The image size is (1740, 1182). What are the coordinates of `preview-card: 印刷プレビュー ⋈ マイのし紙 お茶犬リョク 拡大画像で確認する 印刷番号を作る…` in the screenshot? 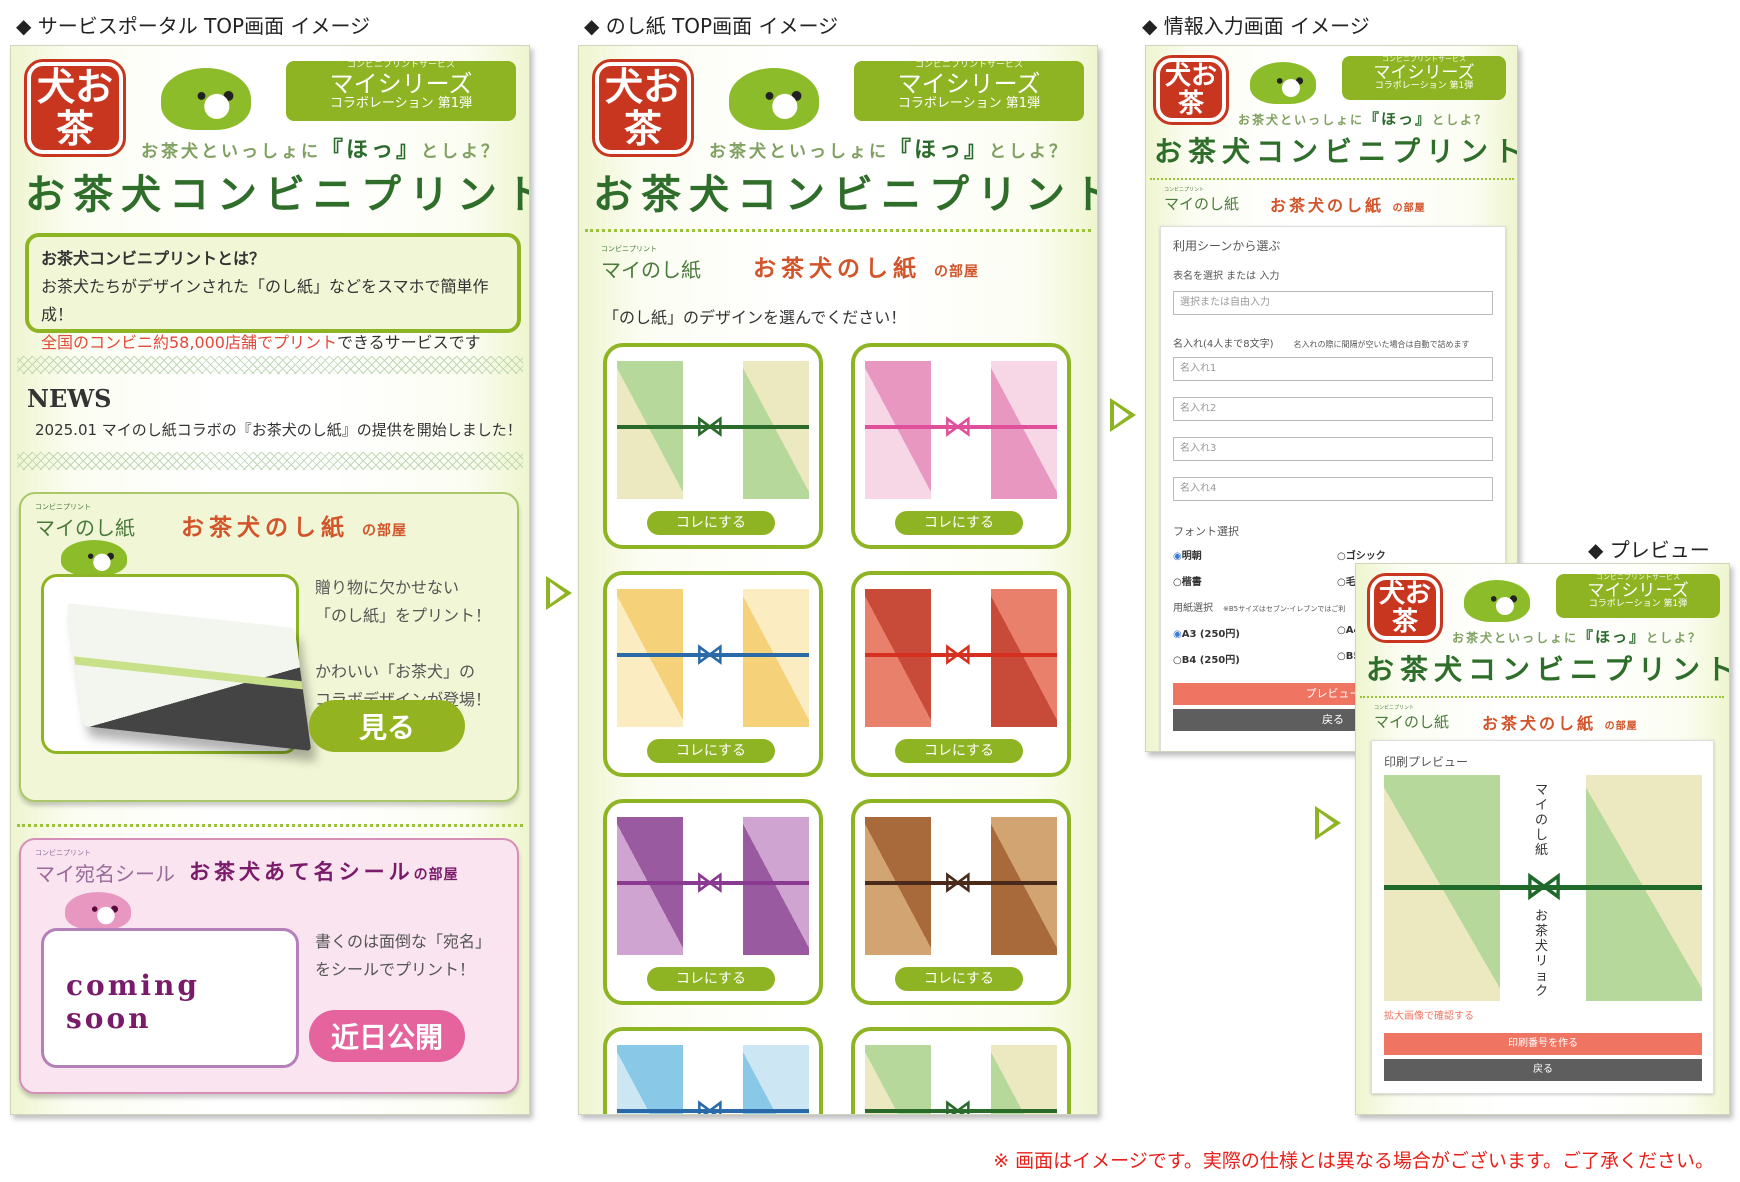 It's located at (1542, 917).